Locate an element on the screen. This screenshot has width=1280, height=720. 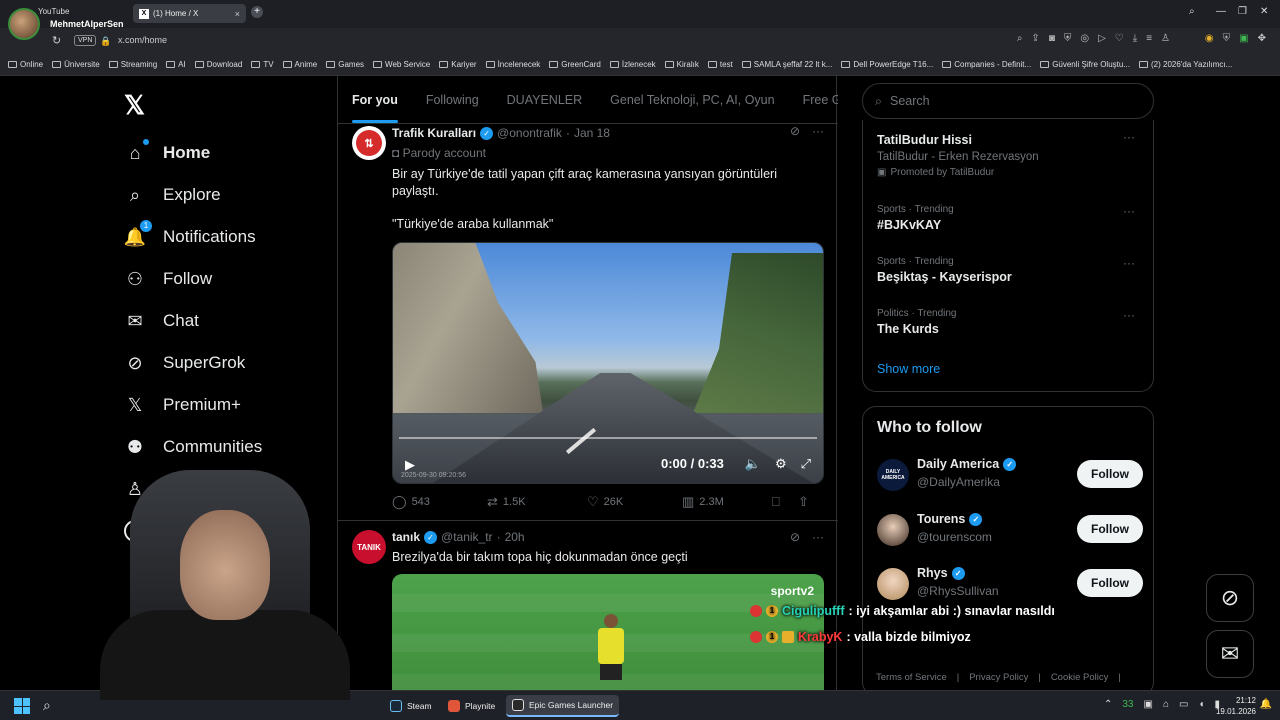
close-window-icon: ✕ is located at coordinates (1264, 11).